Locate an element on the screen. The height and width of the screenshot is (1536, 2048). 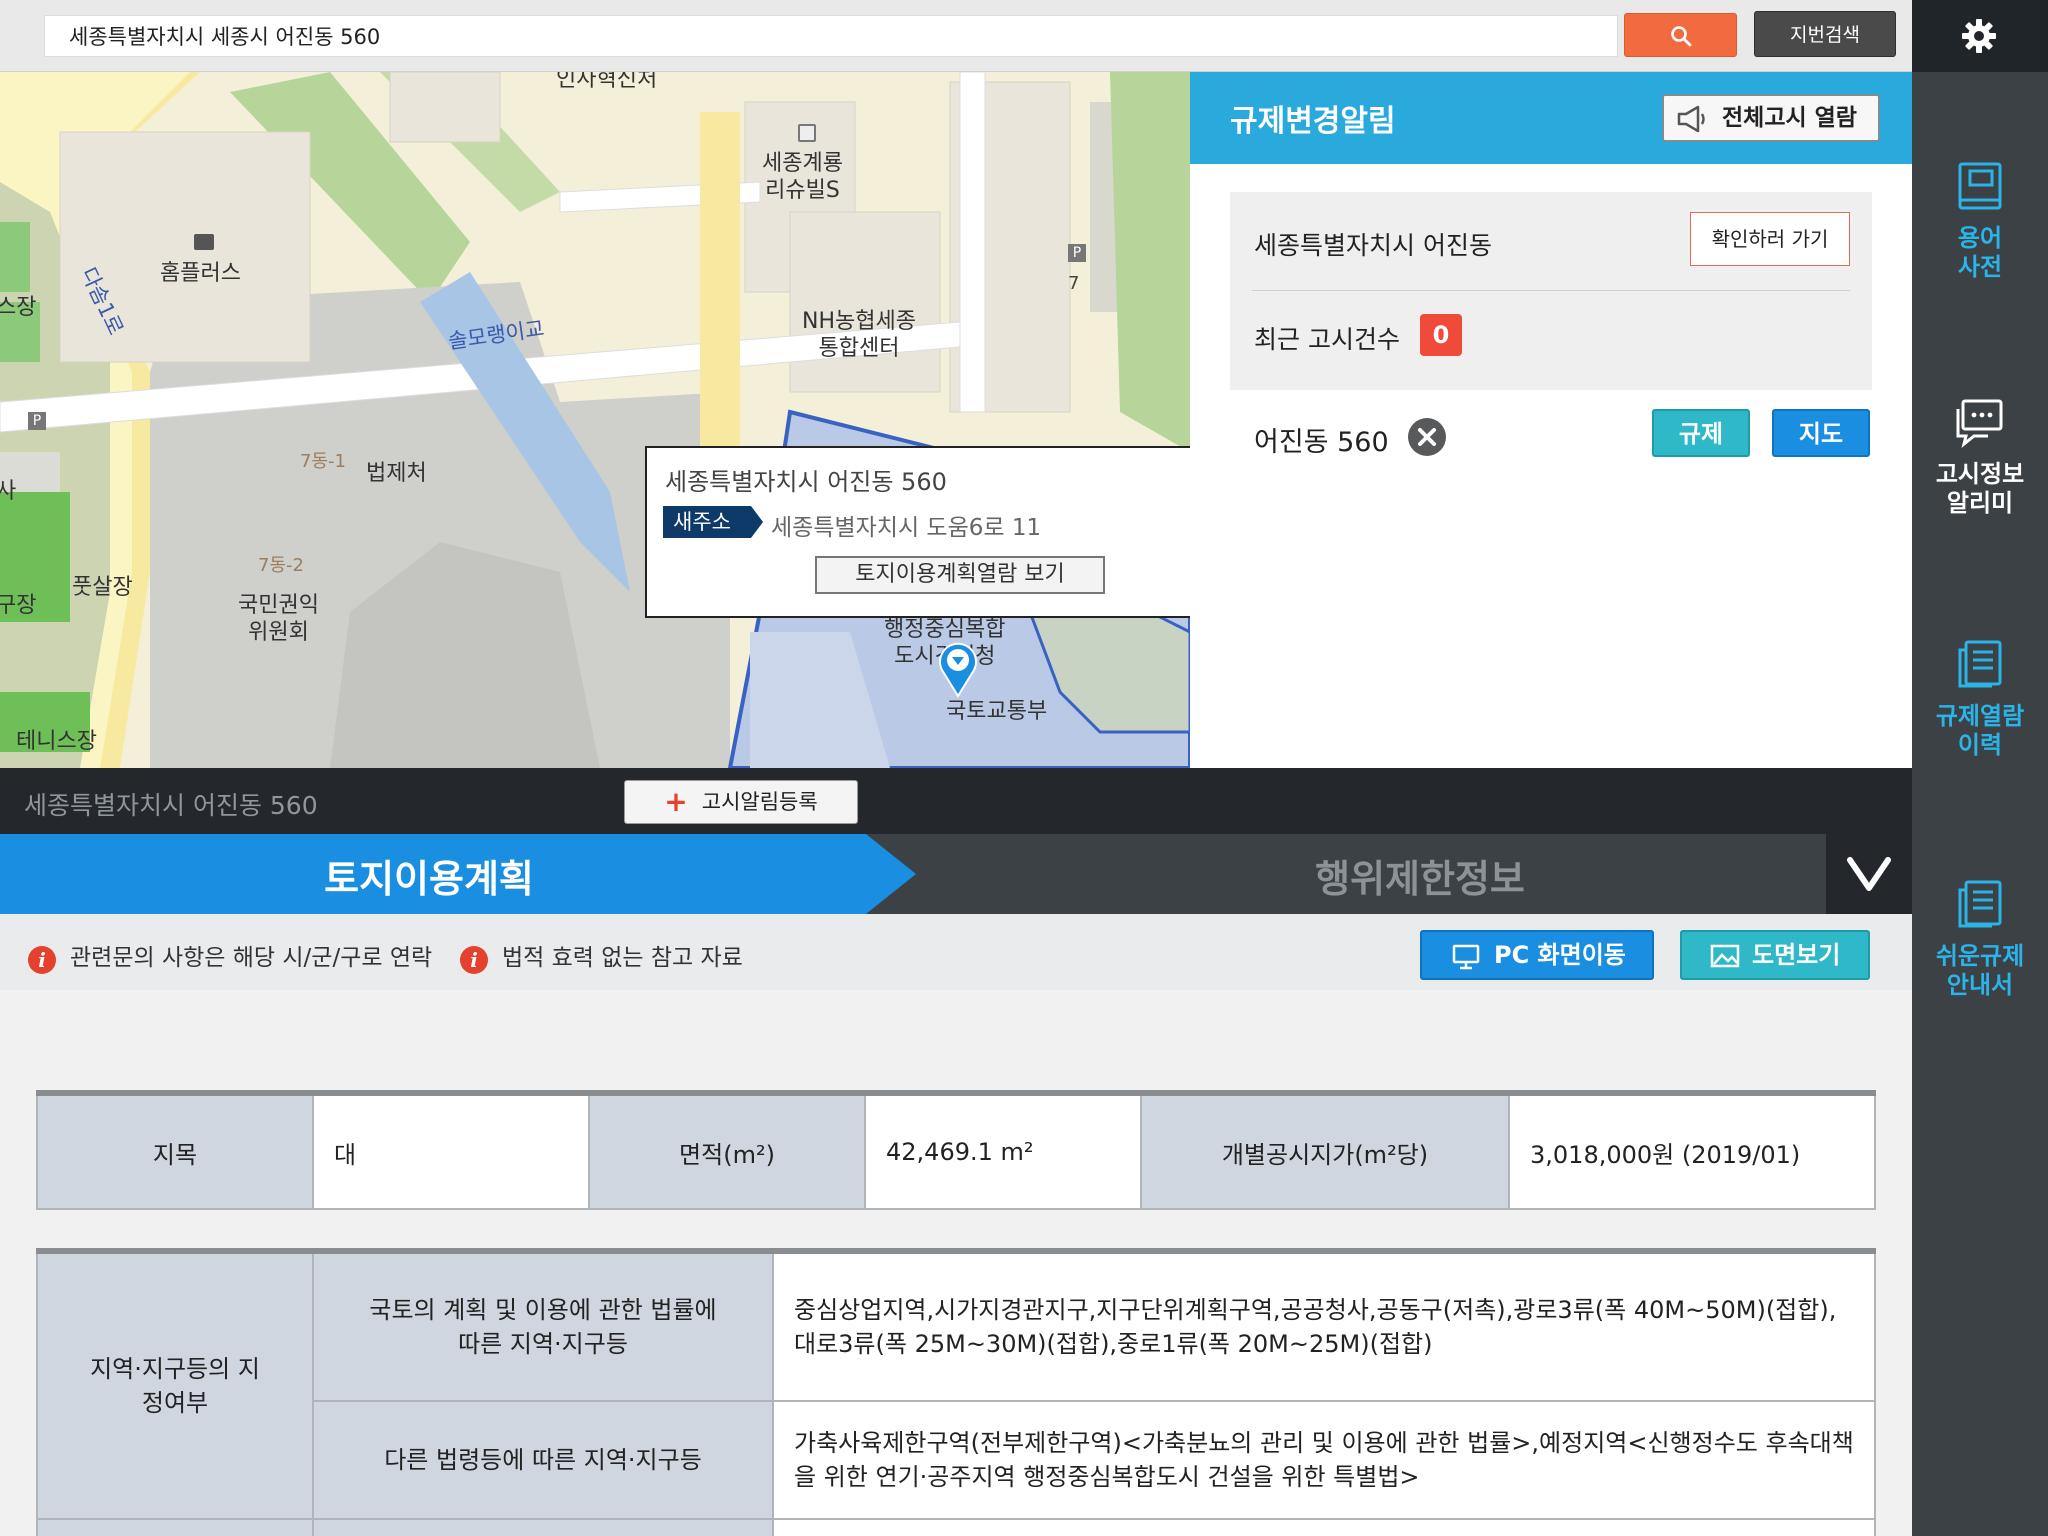
search-button is located at coordinates (1680, 35).